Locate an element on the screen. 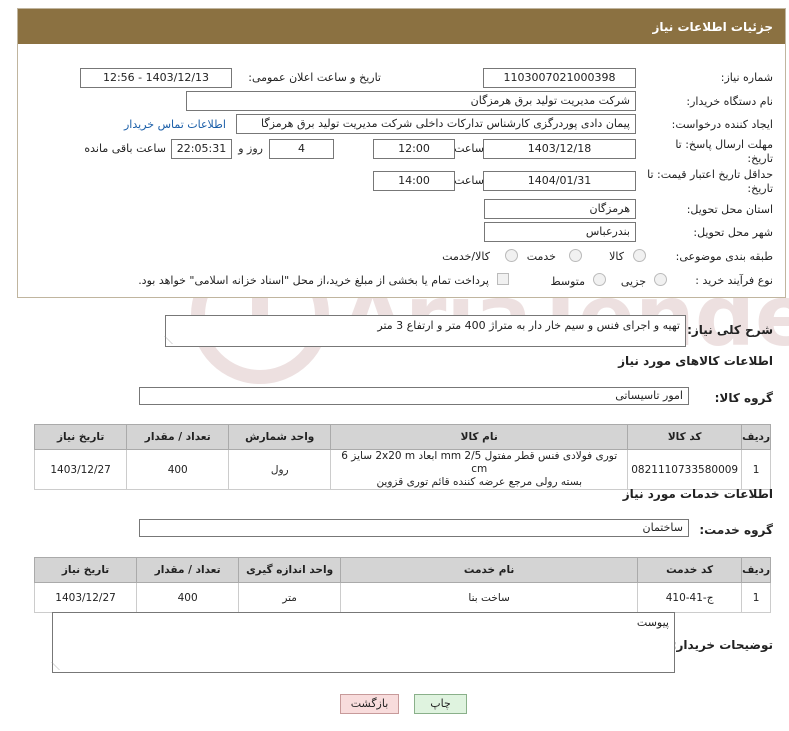 The height and width of the screenshot is (731, 789). process-minor-label: جزیی is located at coordinates (633, 281).